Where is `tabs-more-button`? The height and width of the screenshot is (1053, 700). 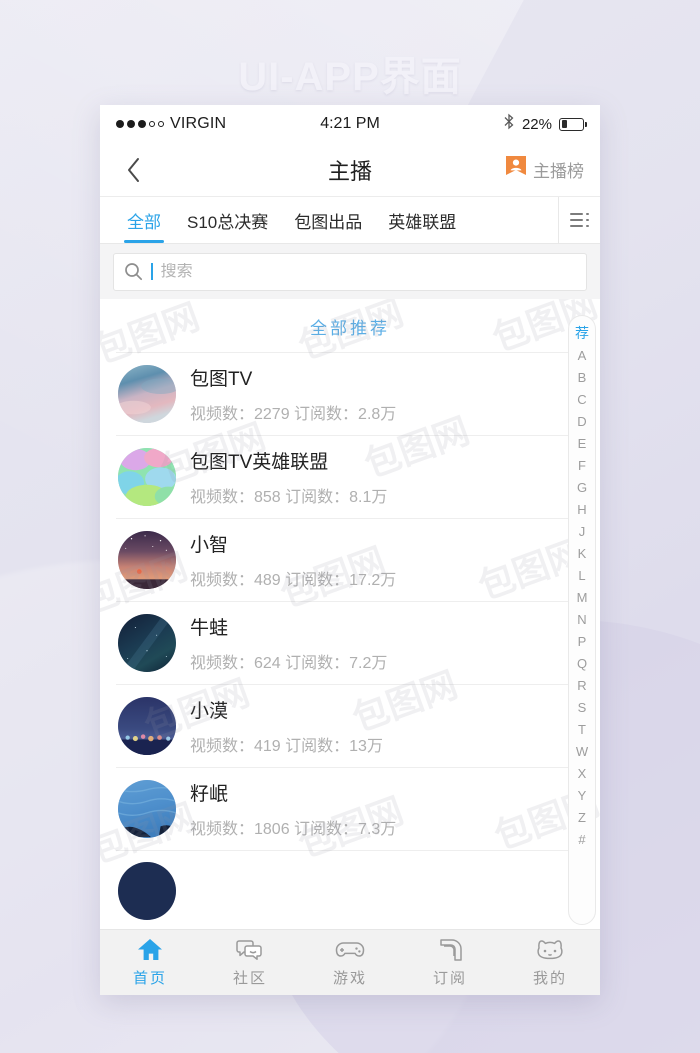
tabs-more-button is located at coordinates (579, 220).